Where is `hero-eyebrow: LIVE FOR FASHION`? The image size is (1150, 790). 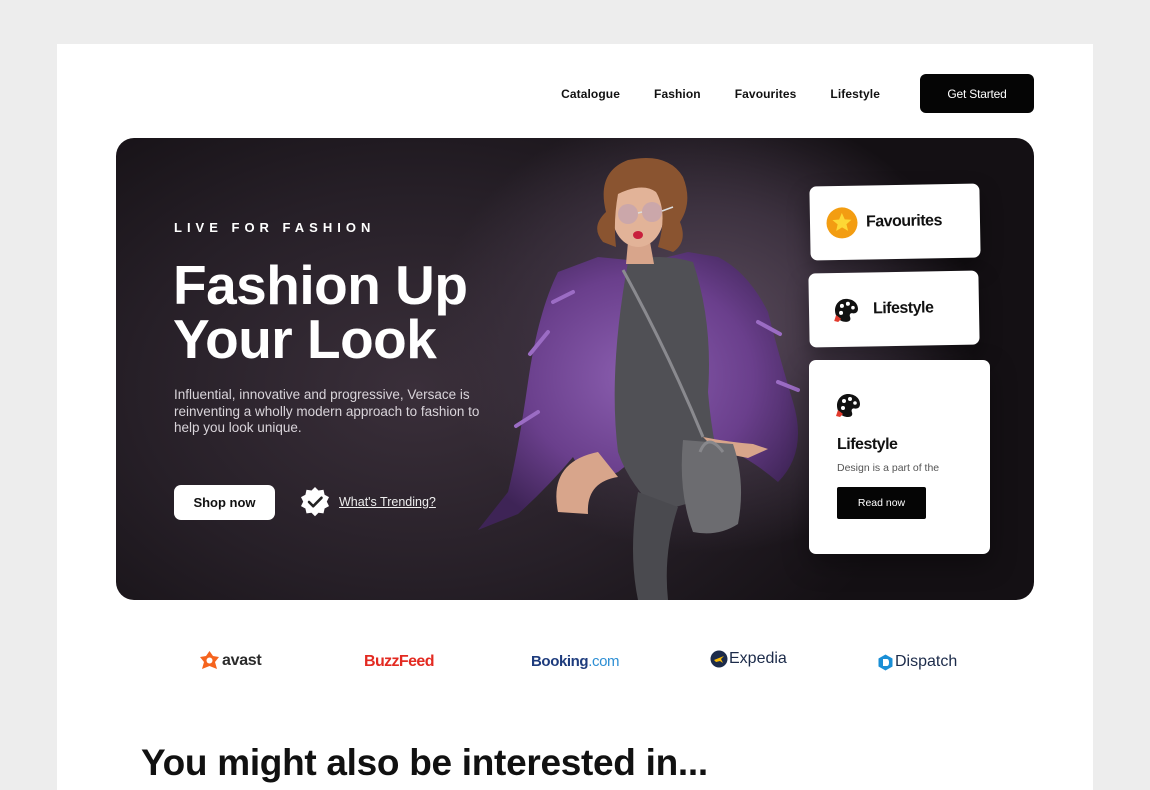
hero-eyebrow: LIVE FOR FASHION is located at coordinates (275, 227).